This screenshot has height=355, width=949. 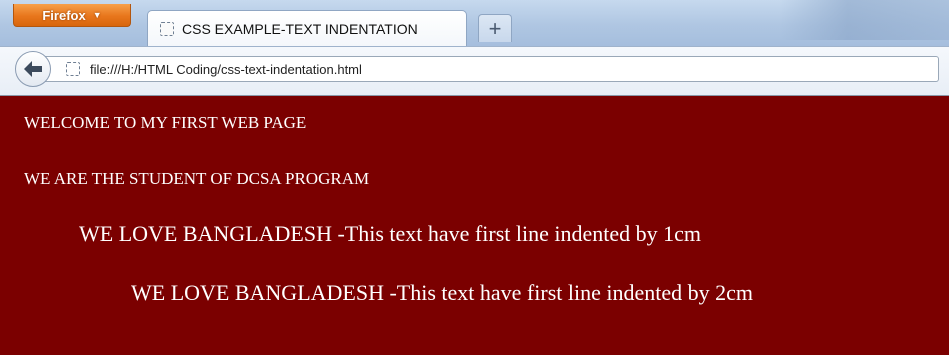 I want to click on plus-icon: +, so click(x=495, y=28).